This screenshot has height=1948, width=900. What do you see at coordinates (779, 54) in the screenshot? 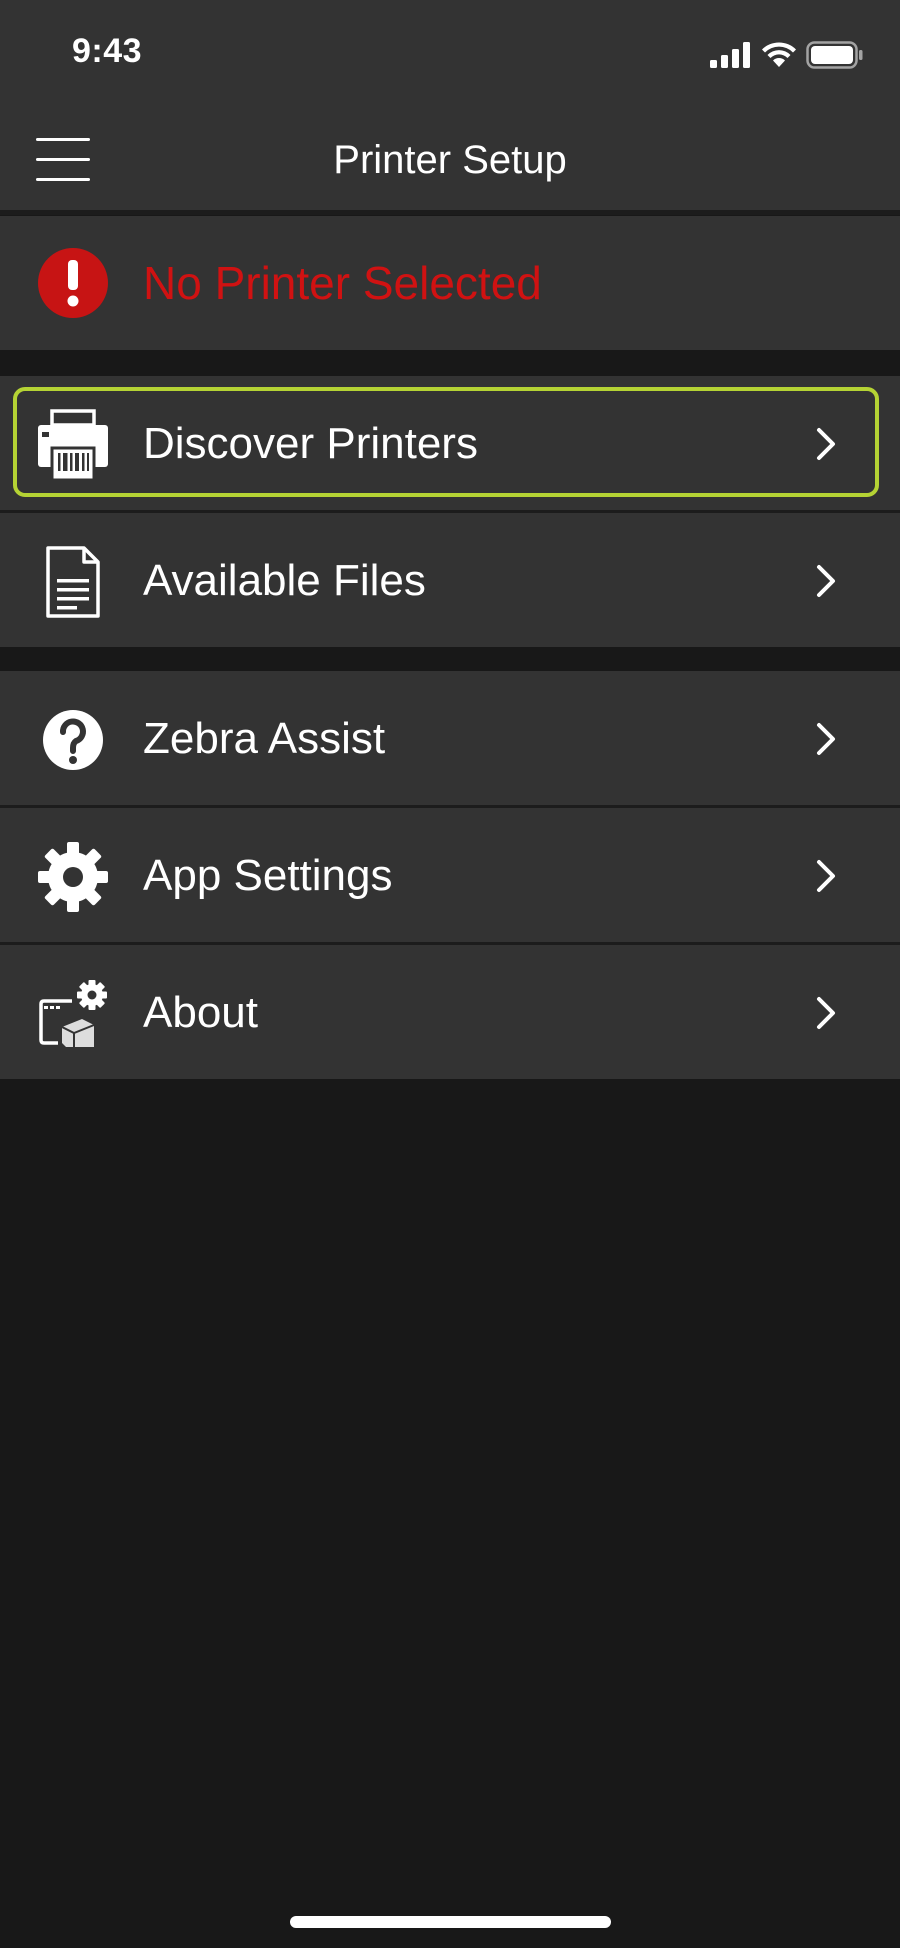
I see `wifi-icon` at bounding box center [779, 54].